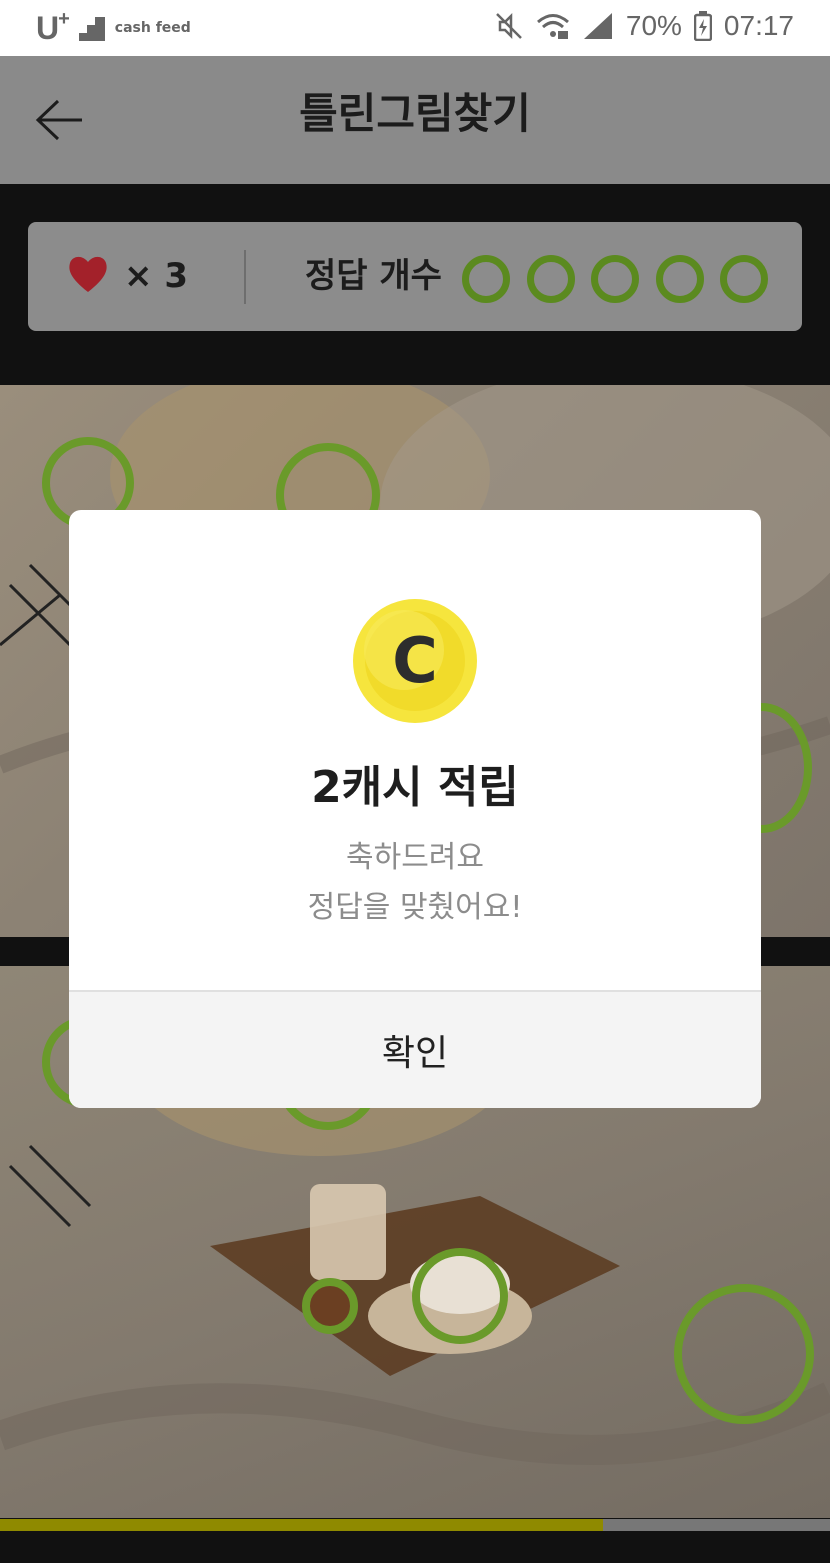 The width and height of the screenshot is (830, 1563). What do you see at coordinates (597, 26) in the screenshot?
I see `signal-icon` at bounding box center [597, 26].